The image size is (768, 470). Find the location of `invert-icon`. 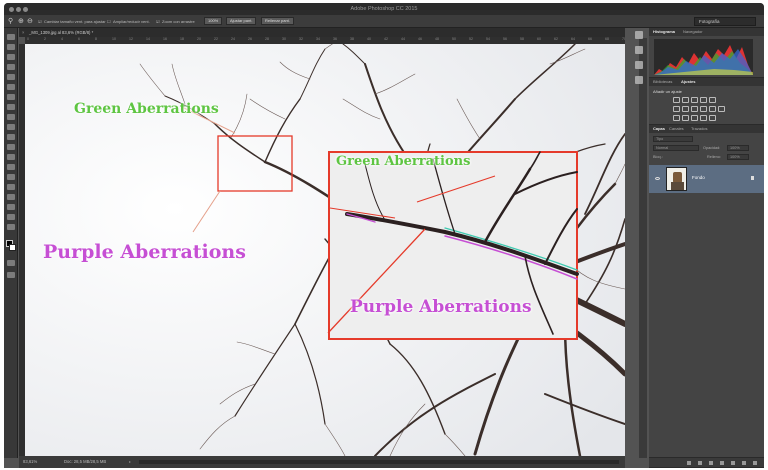

invert-icon is located at coordinates (676, 118).